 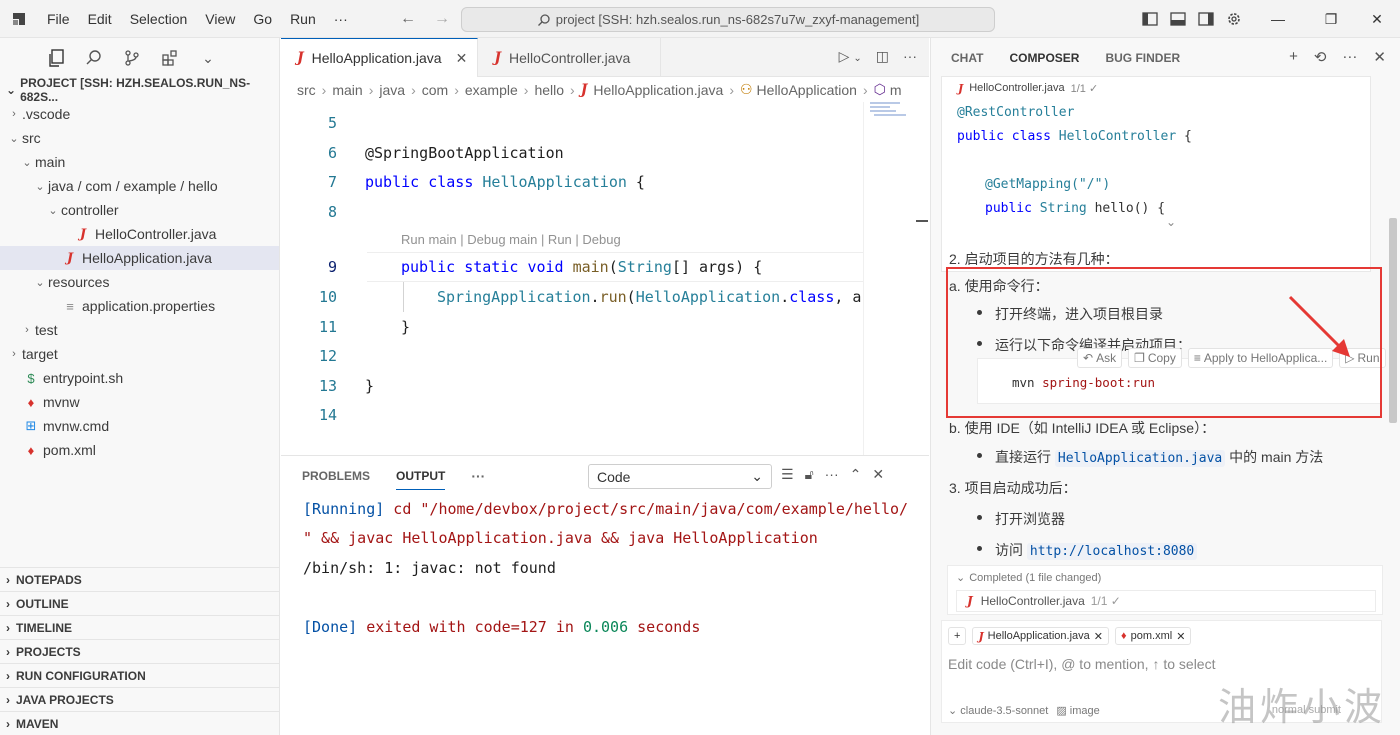 I want to click on restore-button: ❐, so click(x=1331, y=19).